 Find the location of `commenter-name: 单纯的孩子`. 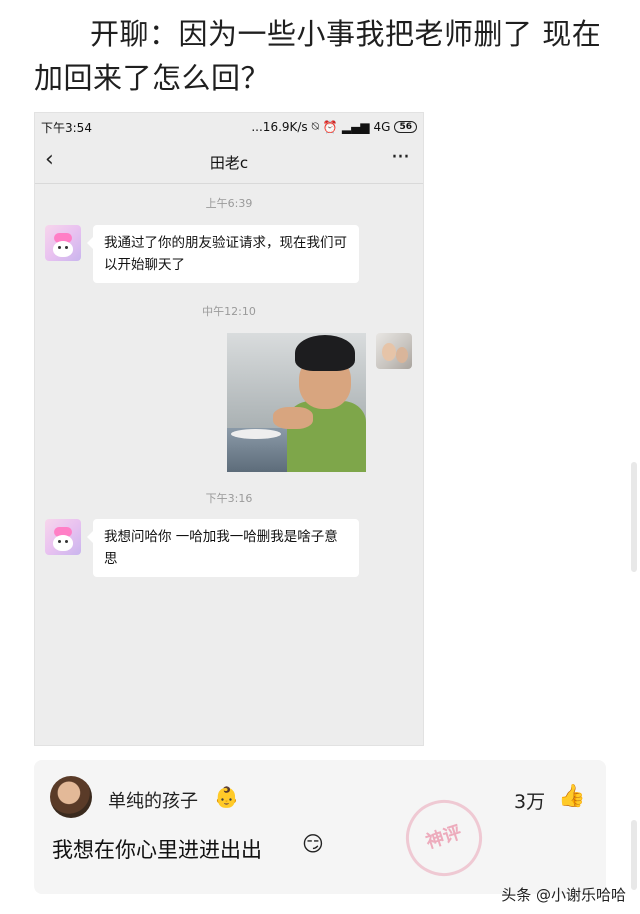

commenter-name: 单纯的孩子 is located at coordinates (153, 800).